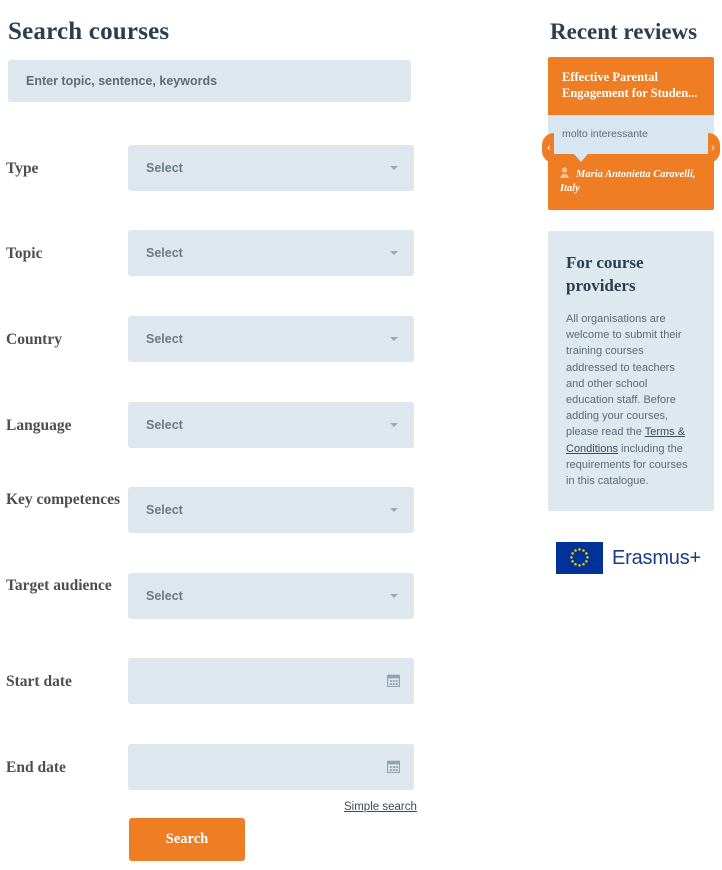  What do you see at coordinates (656, 557) in the screenshot?
I see `erasmus-plus-wordmark: Erasmus+` at bounding box center [656, 557].